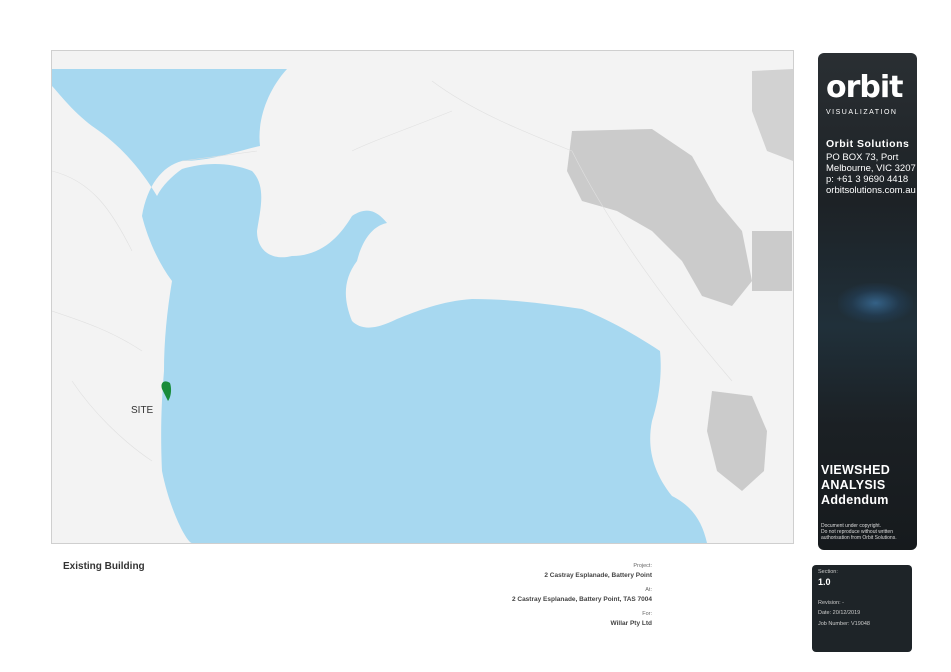 The width and height of the screenshot is (951, 672). What do you see at coordinates (828, 572) in the screenshot?
I see `section-heading: Section:` at bounding box center [828, 572].